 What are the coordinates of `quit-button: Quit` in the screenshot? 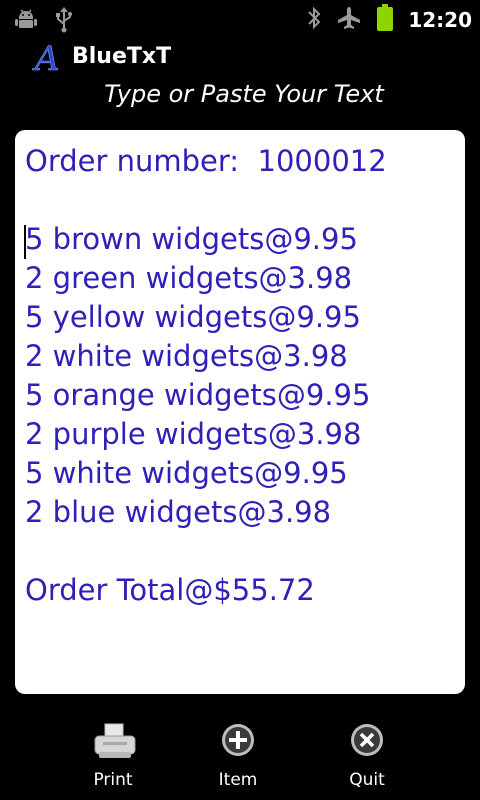 It's located at (367, 760).